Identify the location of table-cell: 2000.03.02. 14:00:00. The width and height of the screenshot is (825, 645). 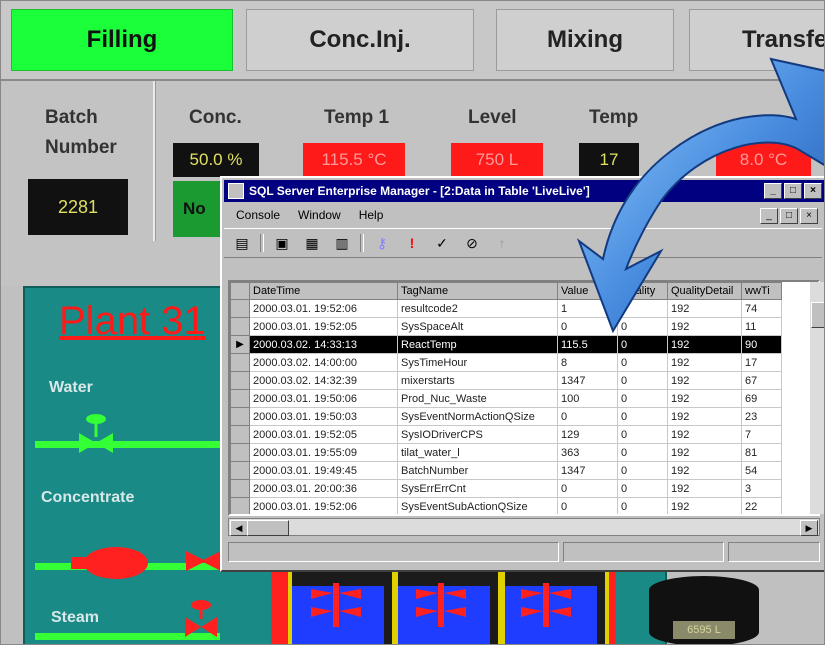
(323, 362).